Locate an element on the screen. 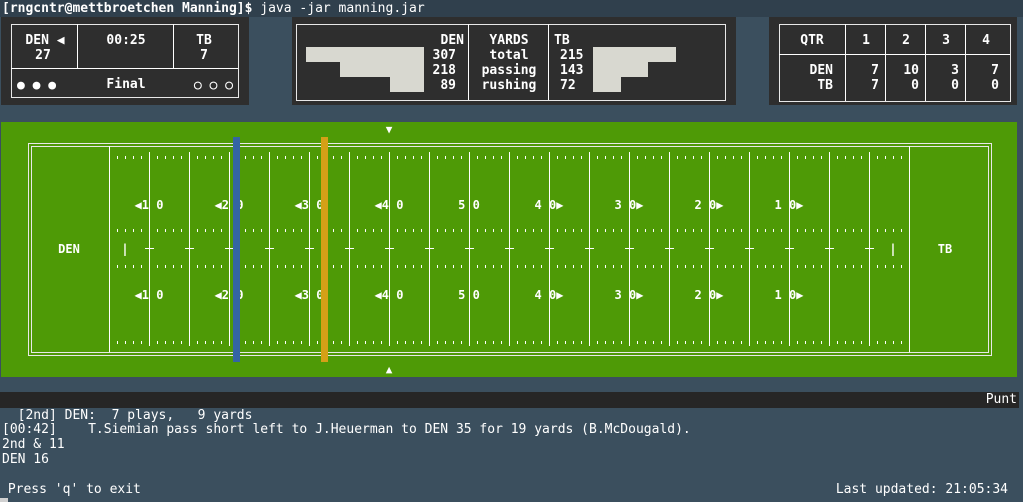  yard-number-top: 3 0▶ is located at coordinates (629, 205).